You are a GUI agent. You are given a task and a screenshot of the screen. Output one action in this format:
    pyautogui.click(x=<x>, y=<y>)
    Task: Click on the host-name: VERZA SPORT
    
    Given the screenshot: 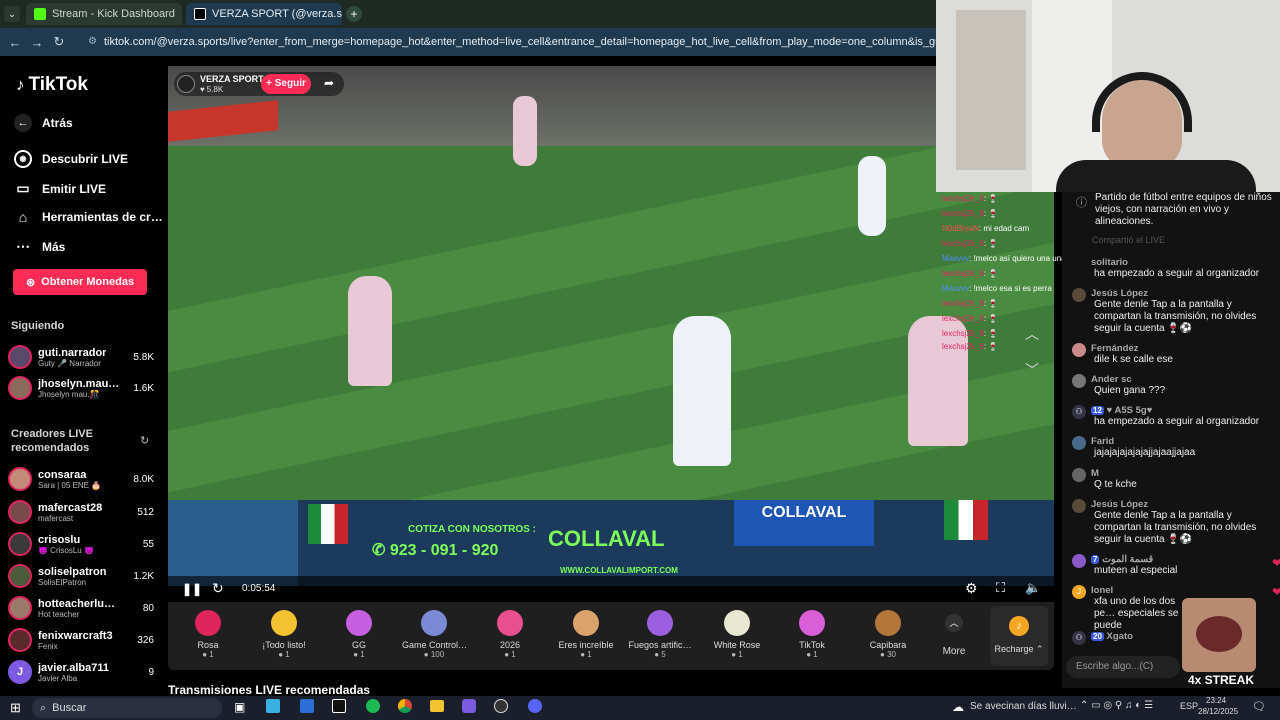 What is the action you would take?
    pyautogui.click(x=232, y=79)
    